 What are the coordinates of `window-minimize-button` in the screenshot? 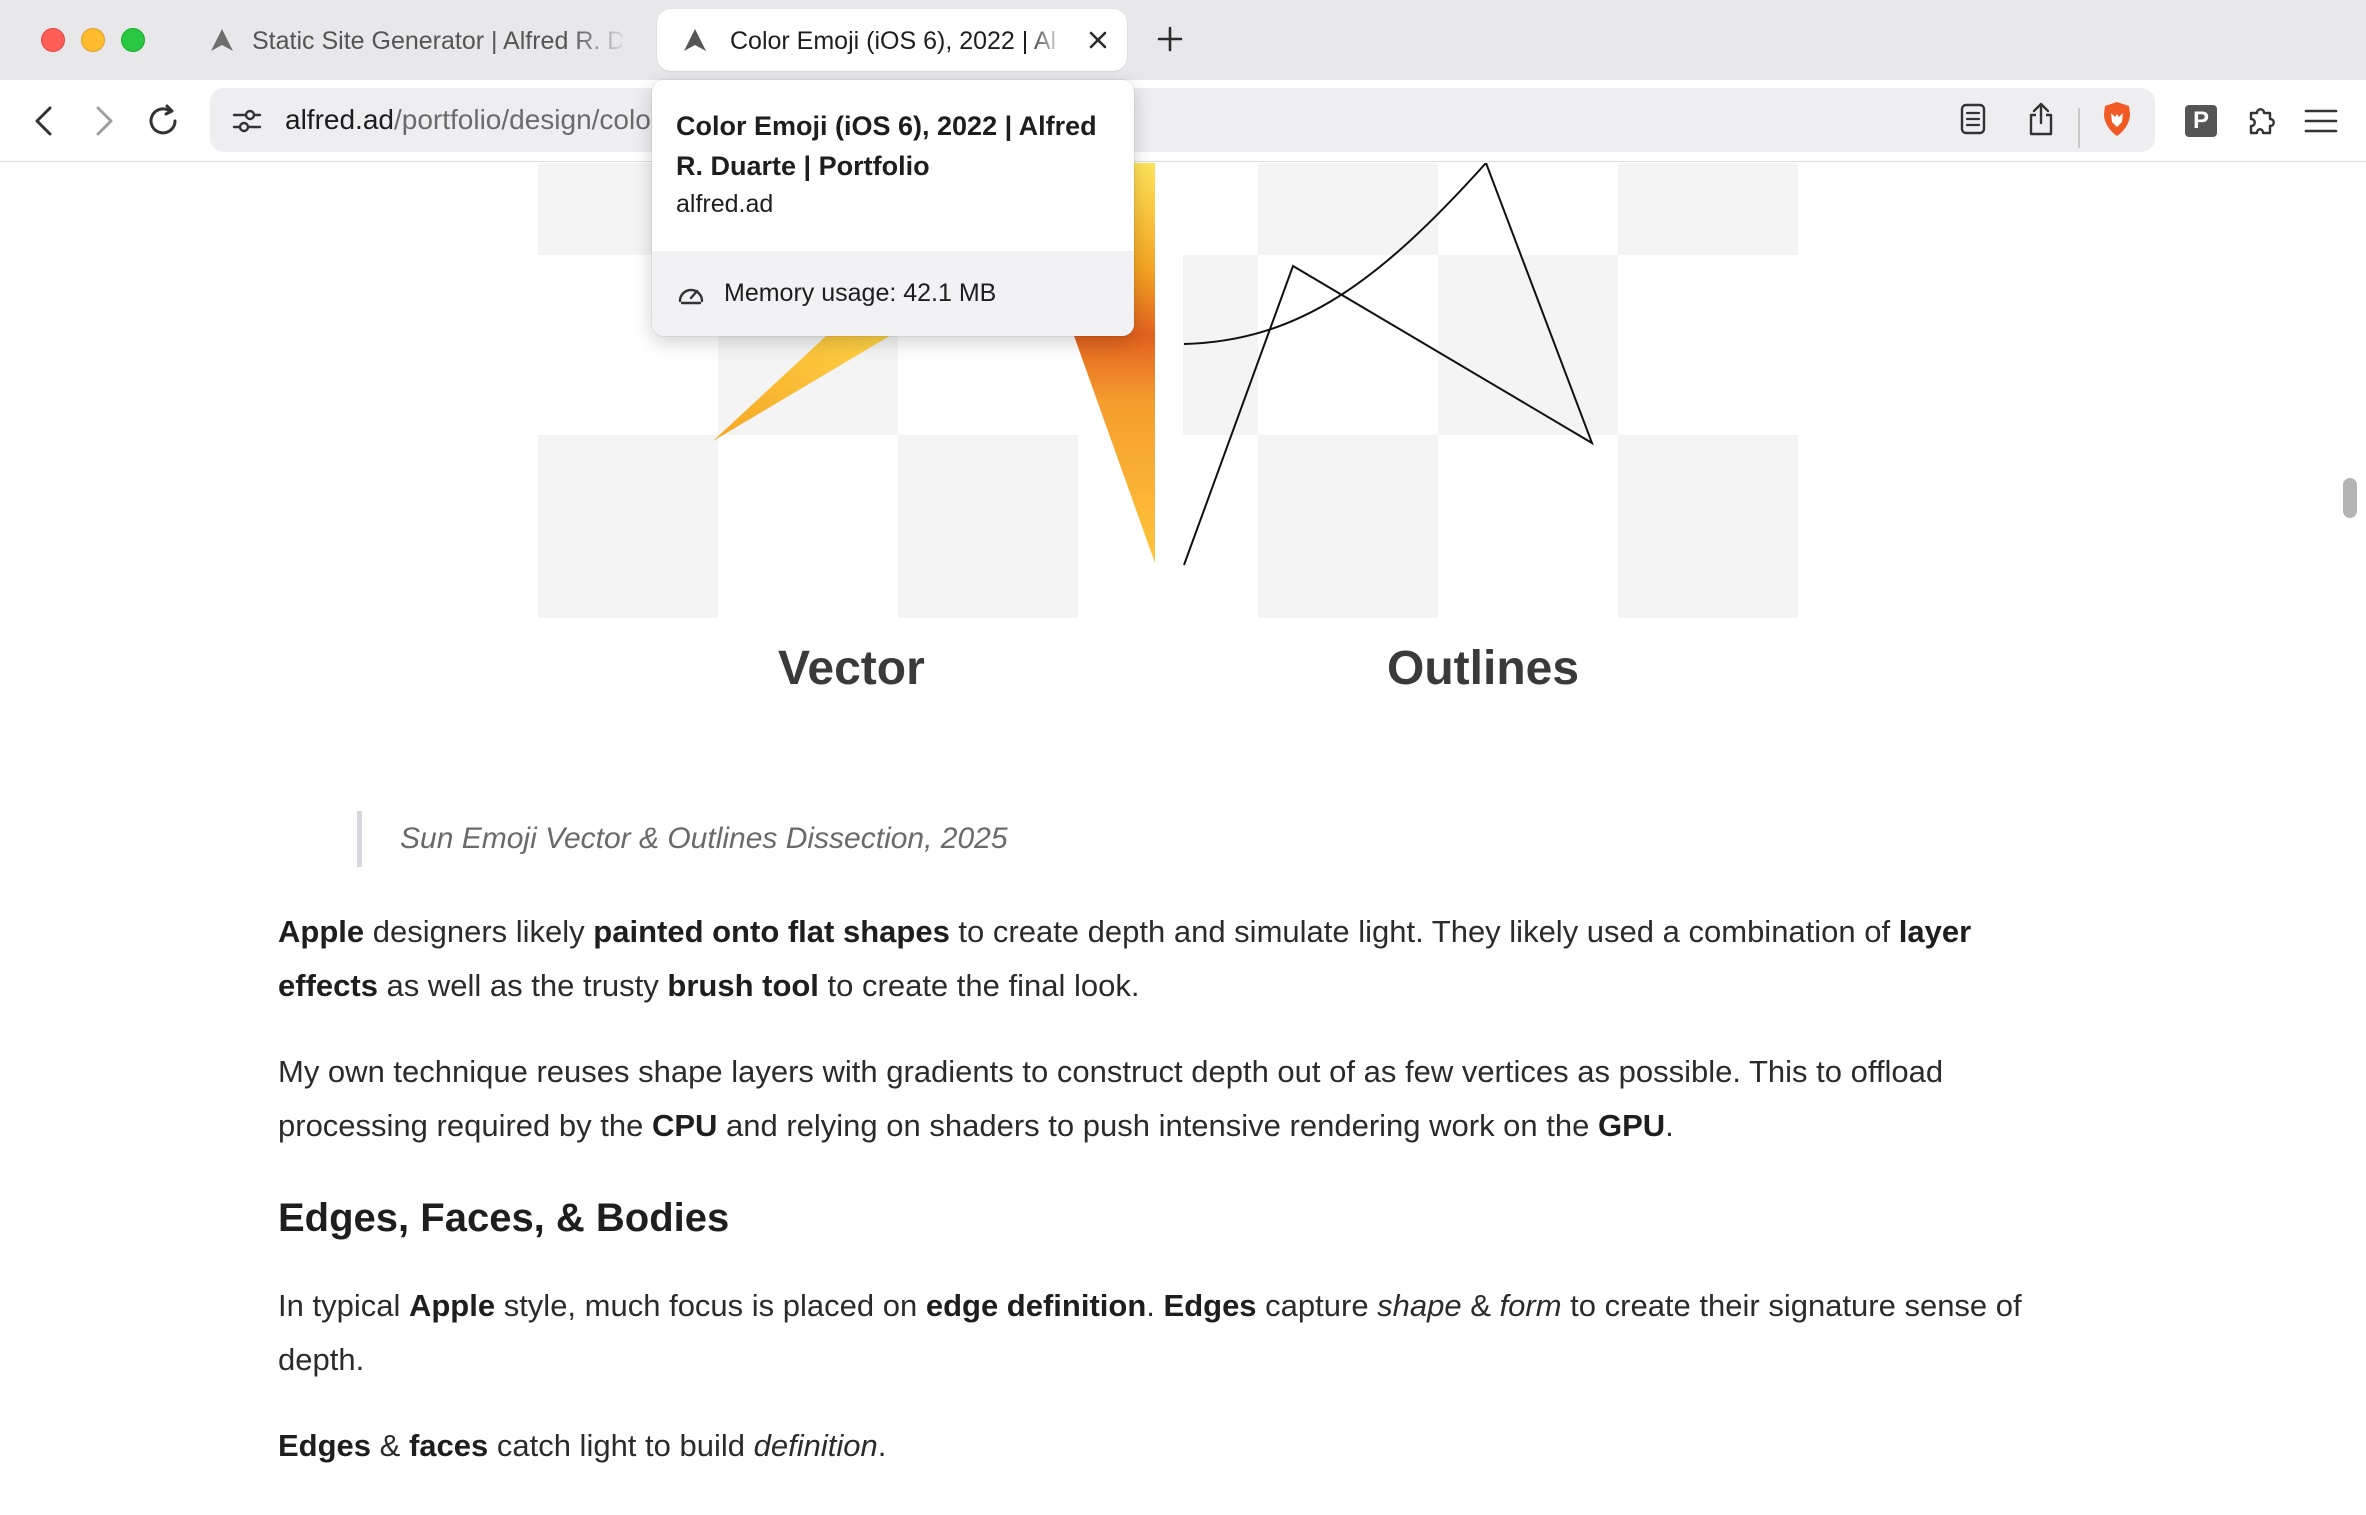 It's located at (93, 40).